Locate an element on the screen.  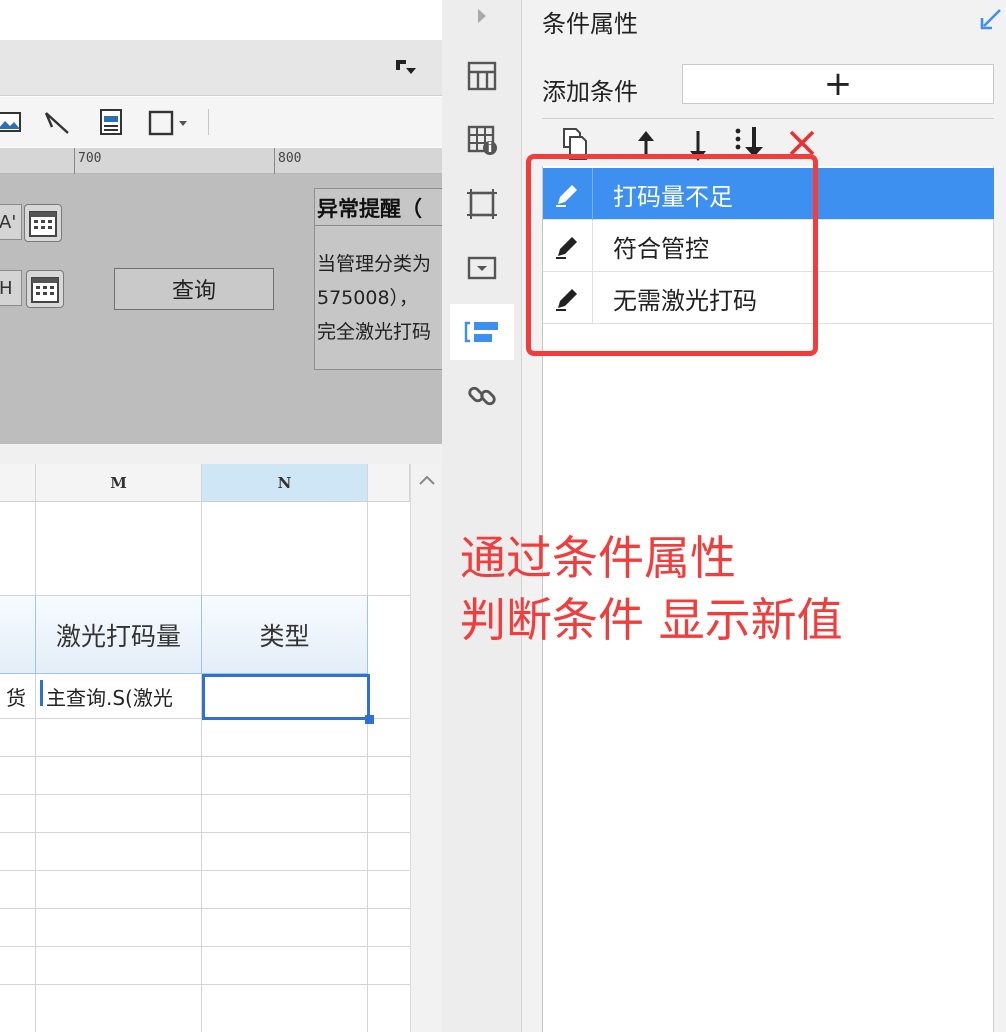
cell-info-icon is located at coordinates (482, 140).